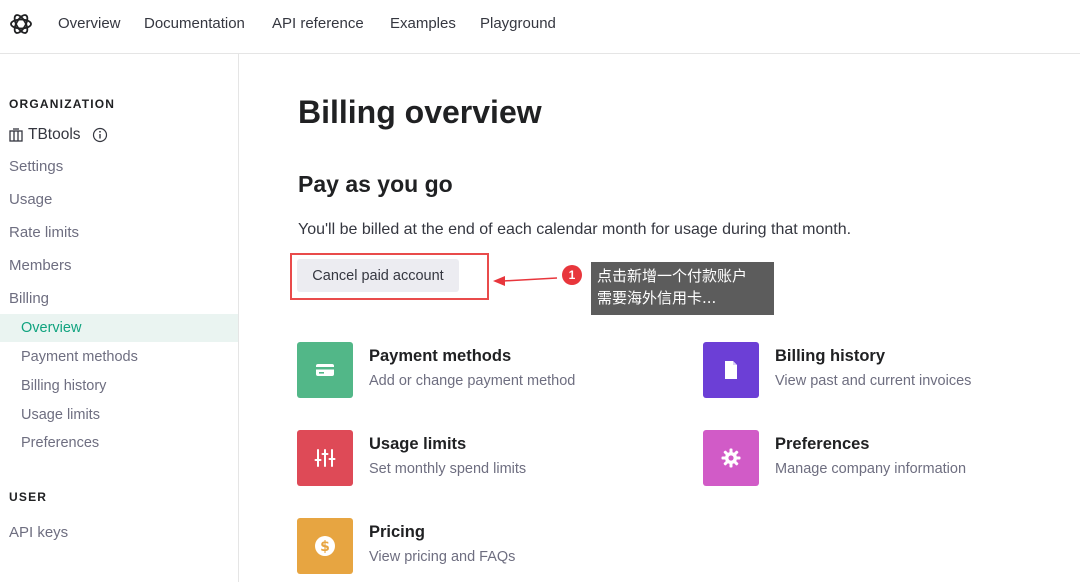  What do you see at coordinates (871, 469) in the screenshot?
I see `card-subtitle: Manage company information` at bounding box center [871, 469].